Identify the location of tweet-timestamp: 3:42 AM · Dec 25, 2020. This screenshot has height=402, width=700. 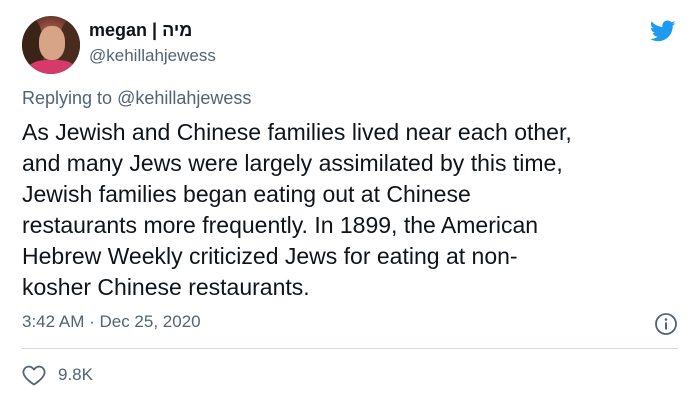
(111, 322).